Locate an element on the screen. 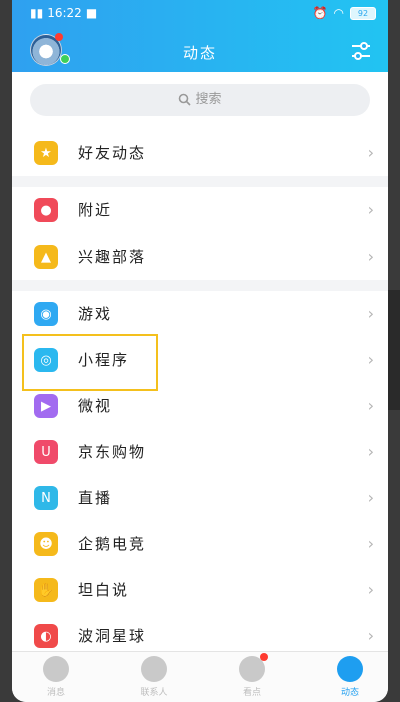  list-item-friend-feed: ★ 好友动态 › is located at coordinates (200, 153).